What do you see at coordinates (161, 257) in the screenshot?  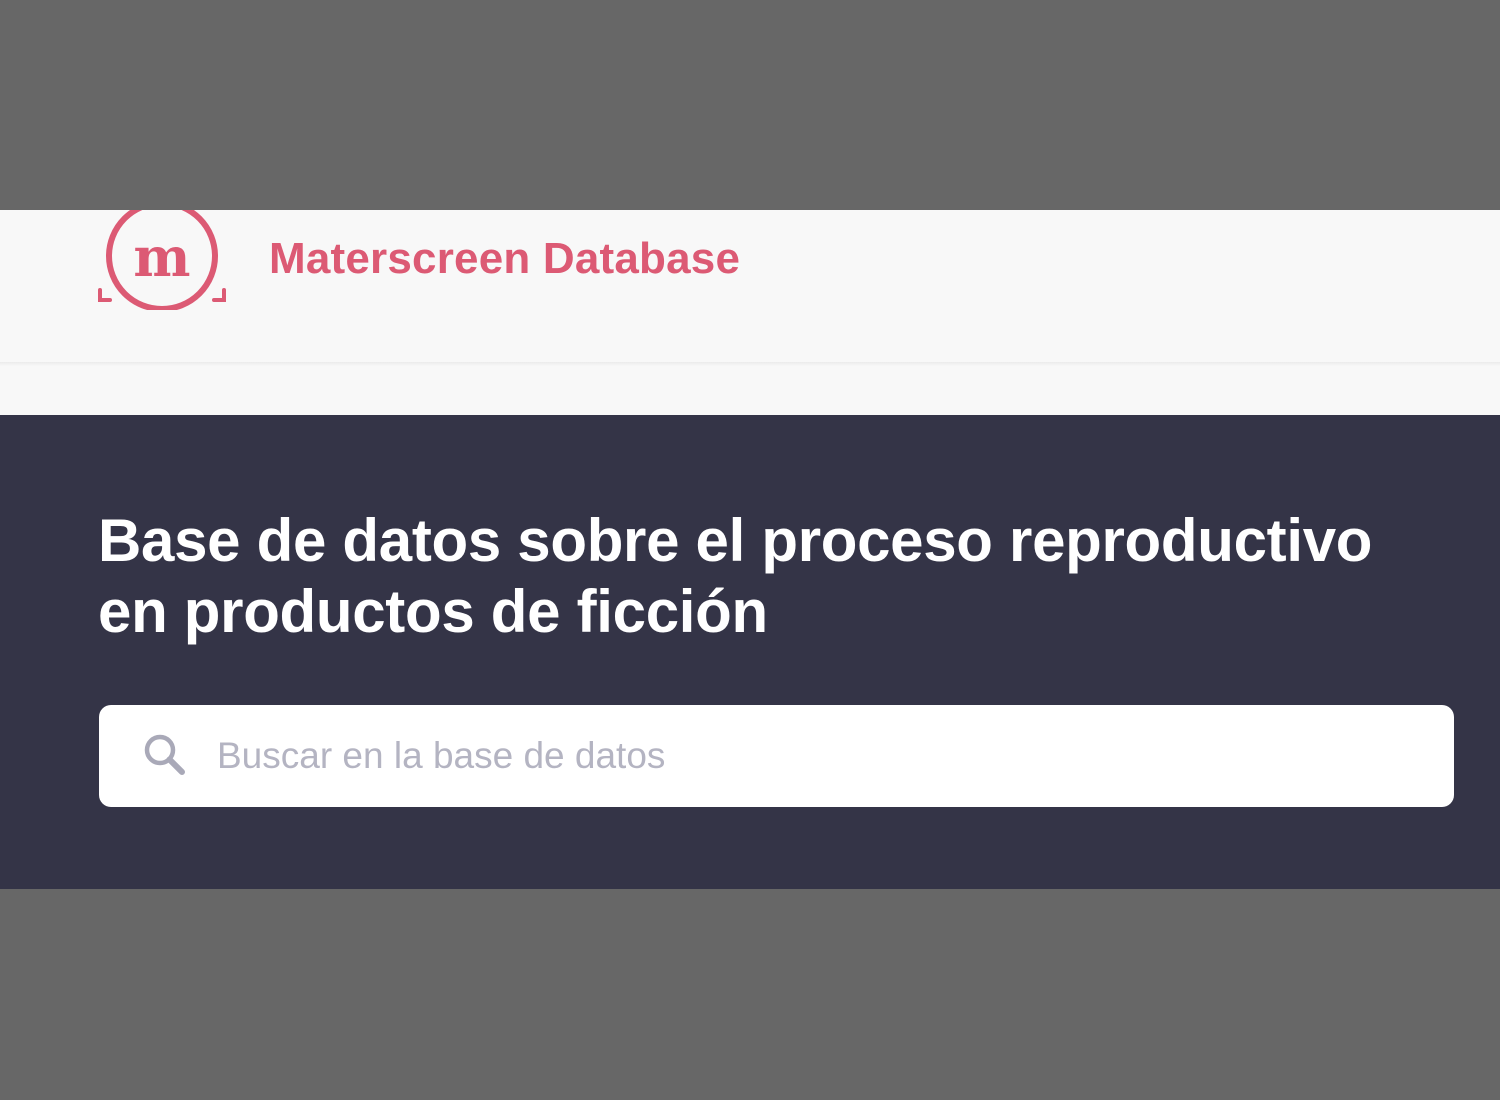 I see `logo-letter: m` at bounding box center [161, 257].